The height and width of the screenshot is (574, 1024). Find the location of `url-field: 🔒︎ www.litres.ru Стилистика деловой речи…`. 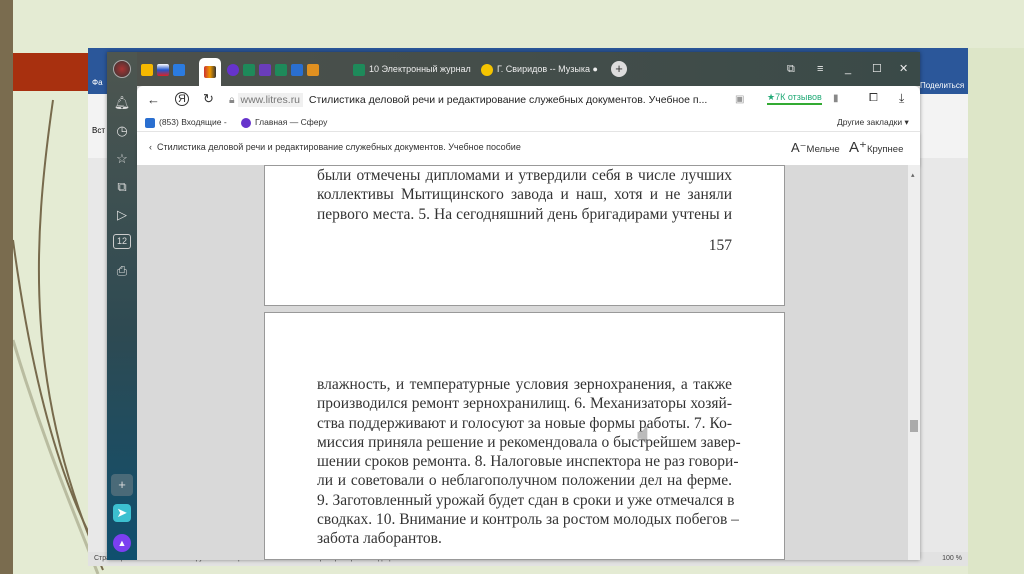

url-field: 🔒︎ www.litres.ru Стилистика деловой речи… is located at coordinates (479, 100).